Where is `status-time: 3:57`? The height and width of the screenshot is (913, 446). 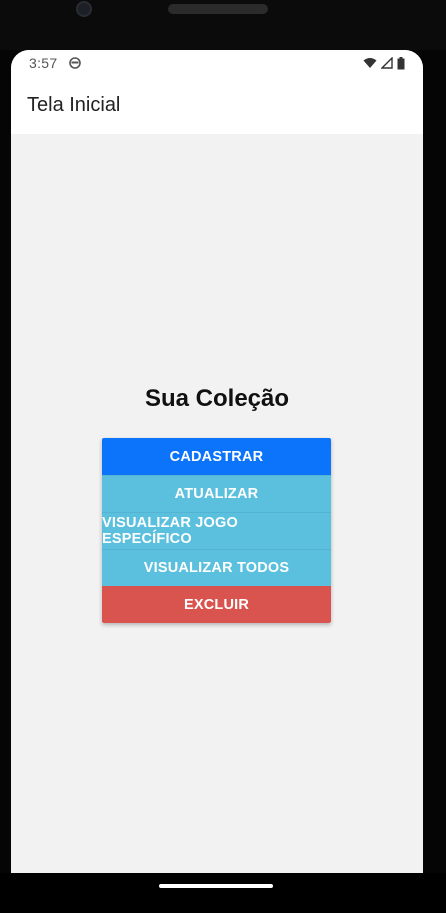
status-time: 3:57 is located at coordinates (43, 63).